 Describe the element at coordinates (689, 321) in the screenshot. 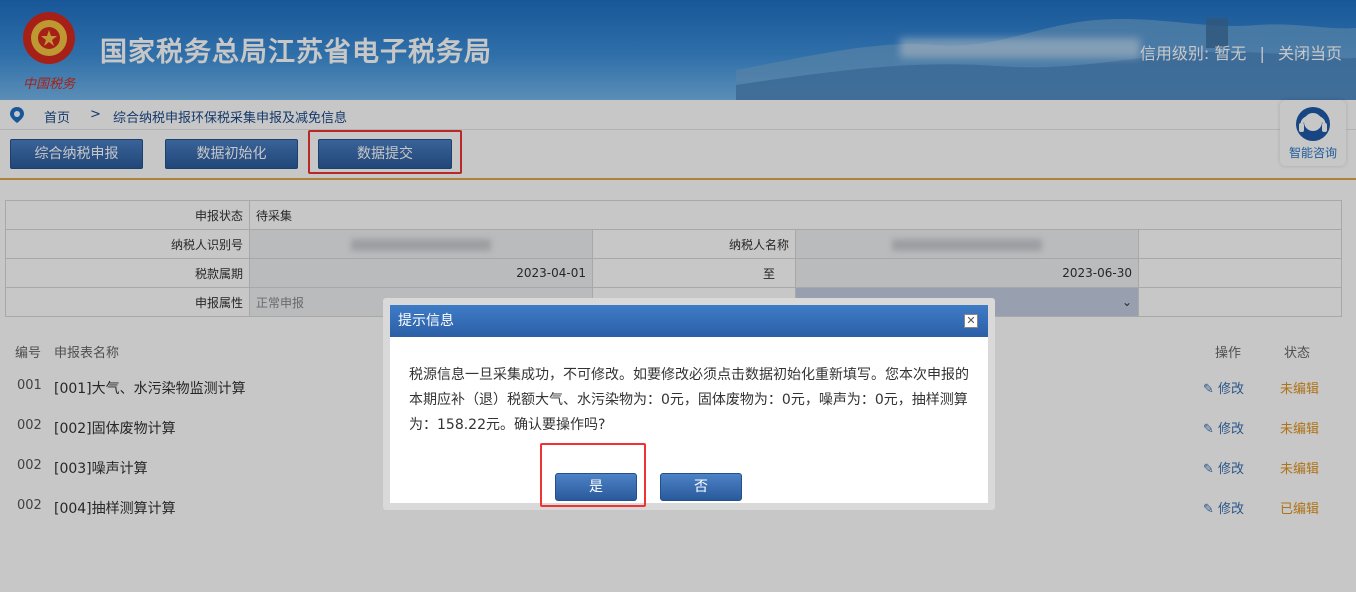

I see `dialog-title: 提示信息 ✕` at that location.